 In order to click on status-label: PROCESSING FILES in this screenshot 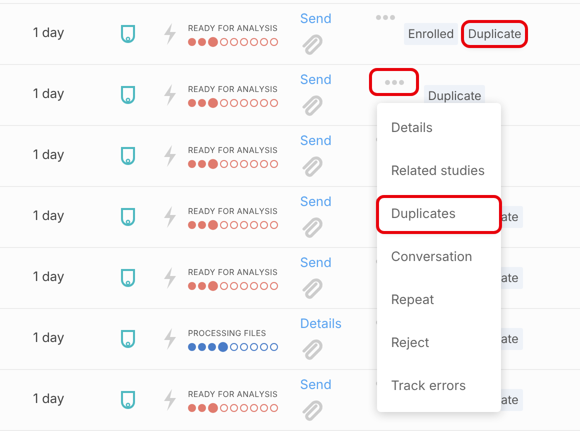, I will do `click(228, 332)`.